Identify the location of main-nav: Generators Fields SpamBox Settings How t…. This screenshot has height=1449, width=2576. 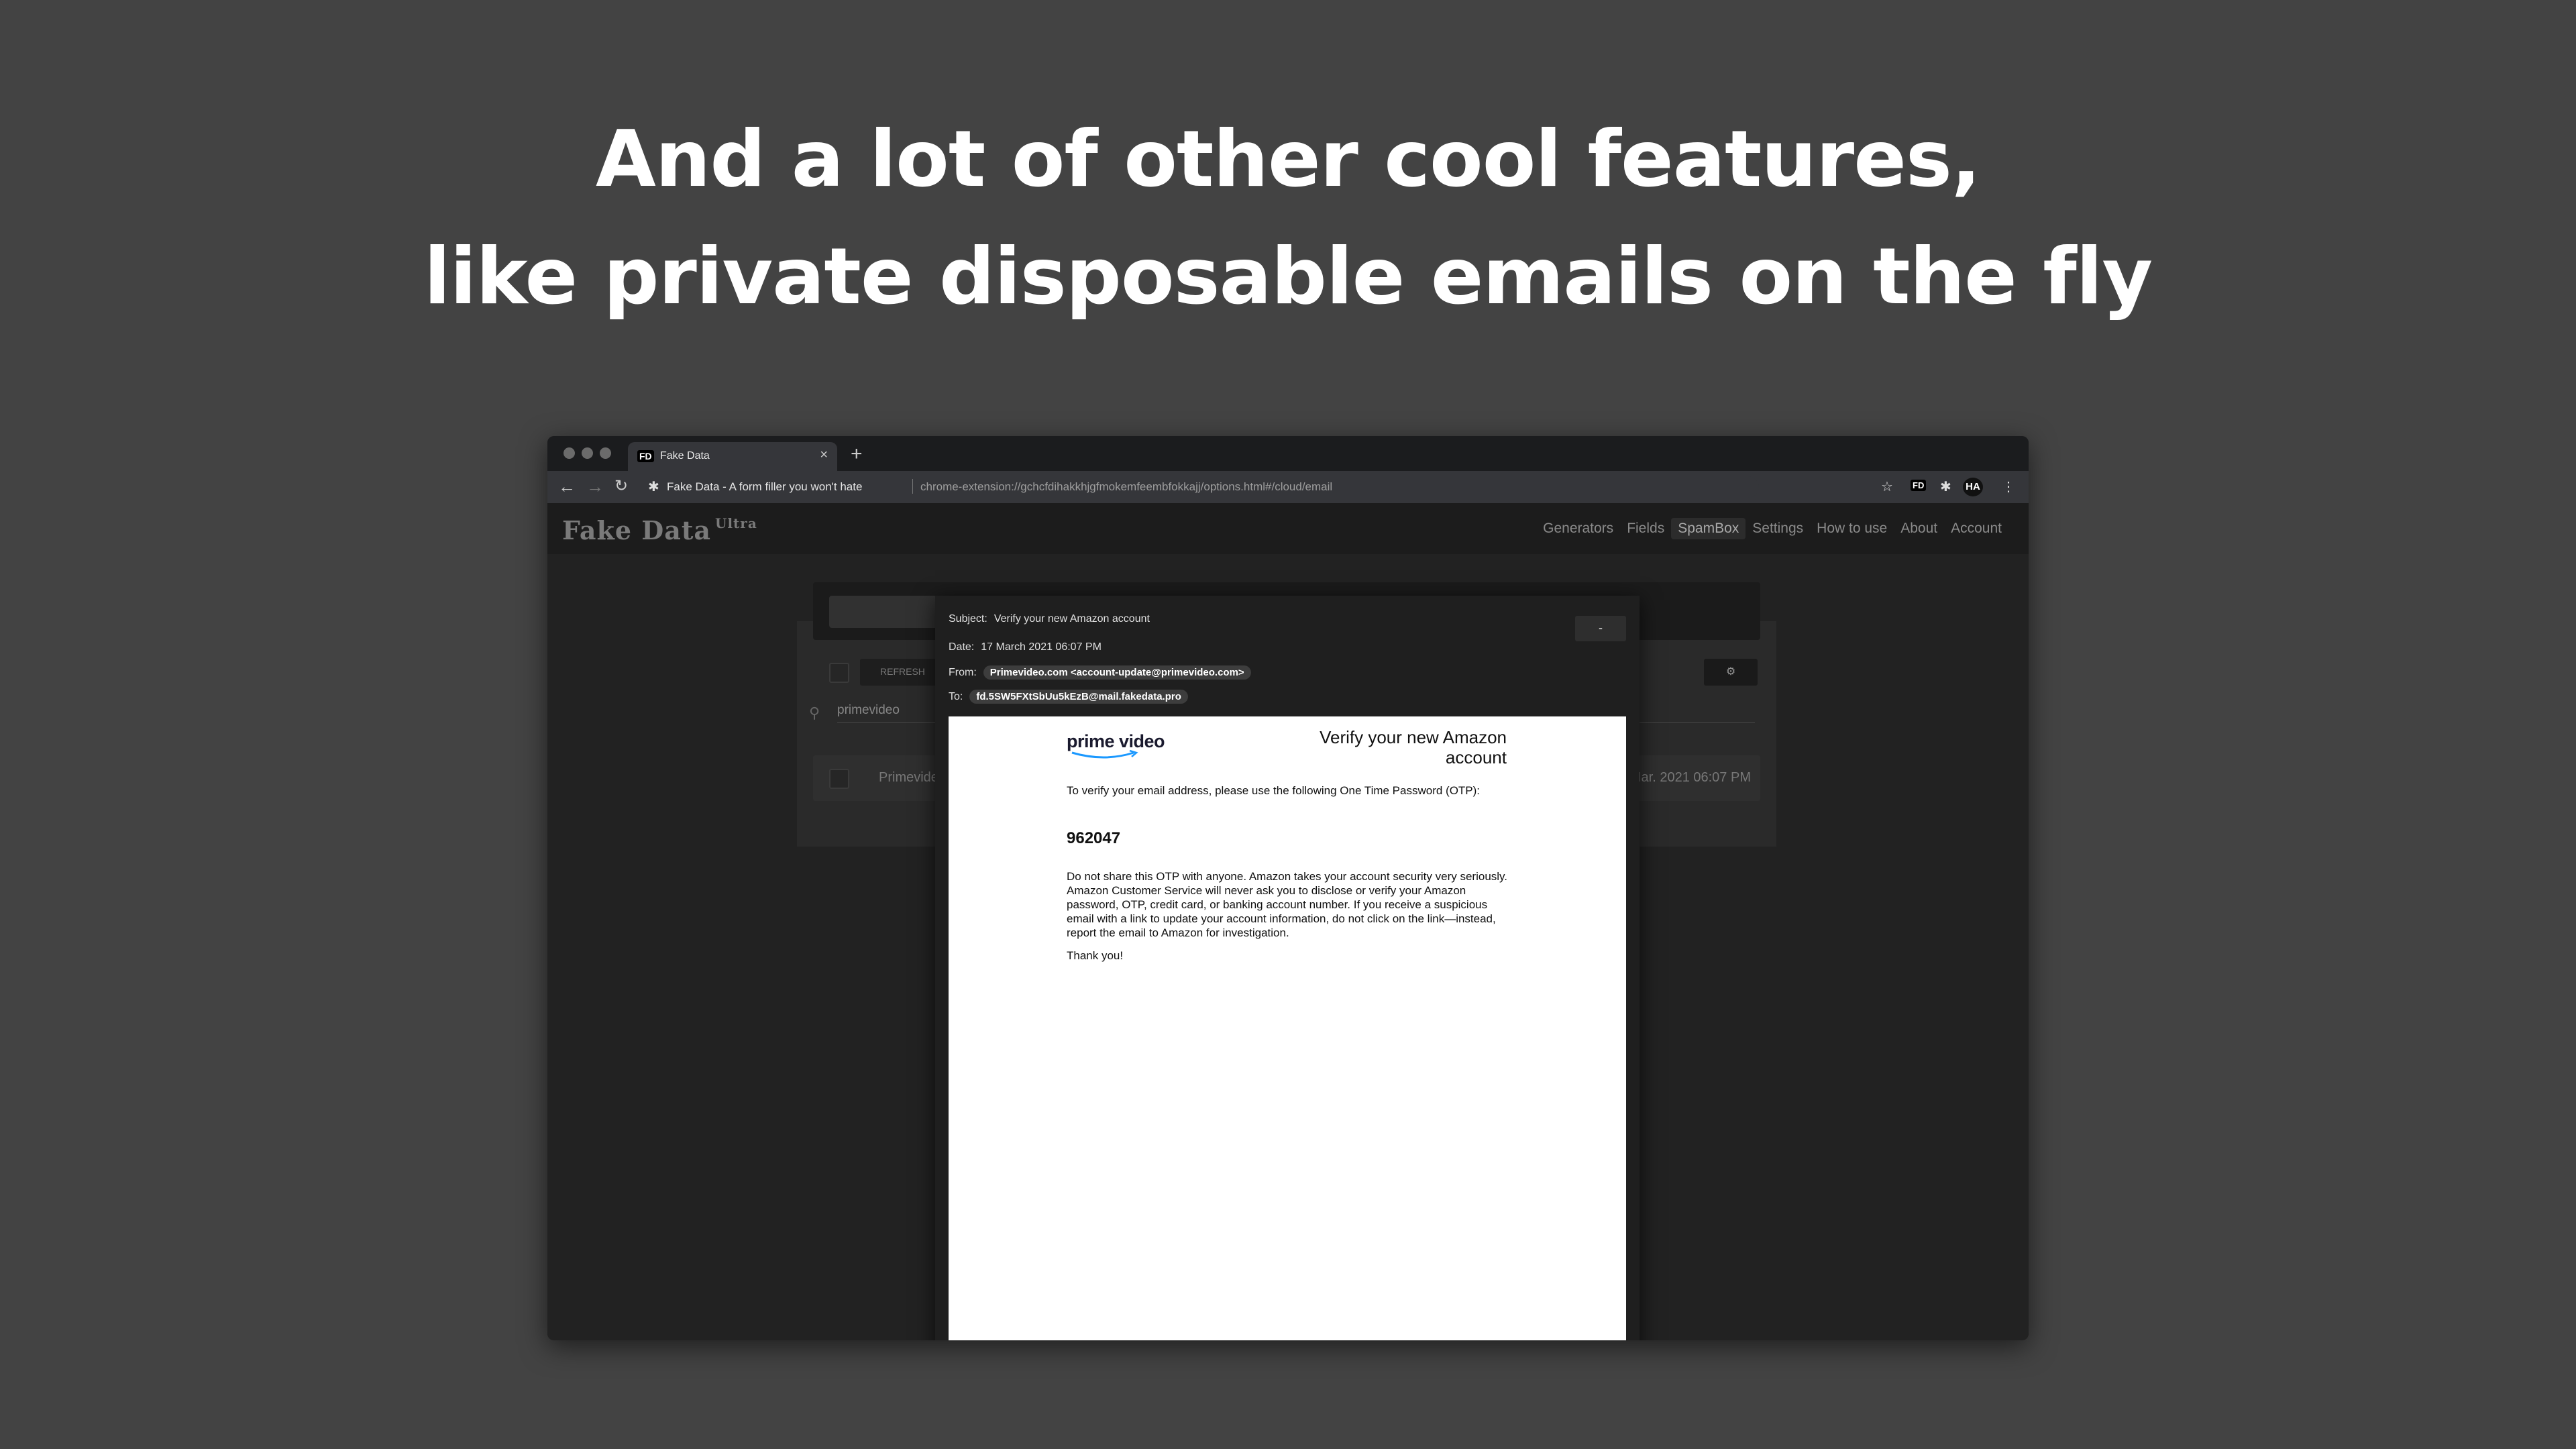
(1772, 528).